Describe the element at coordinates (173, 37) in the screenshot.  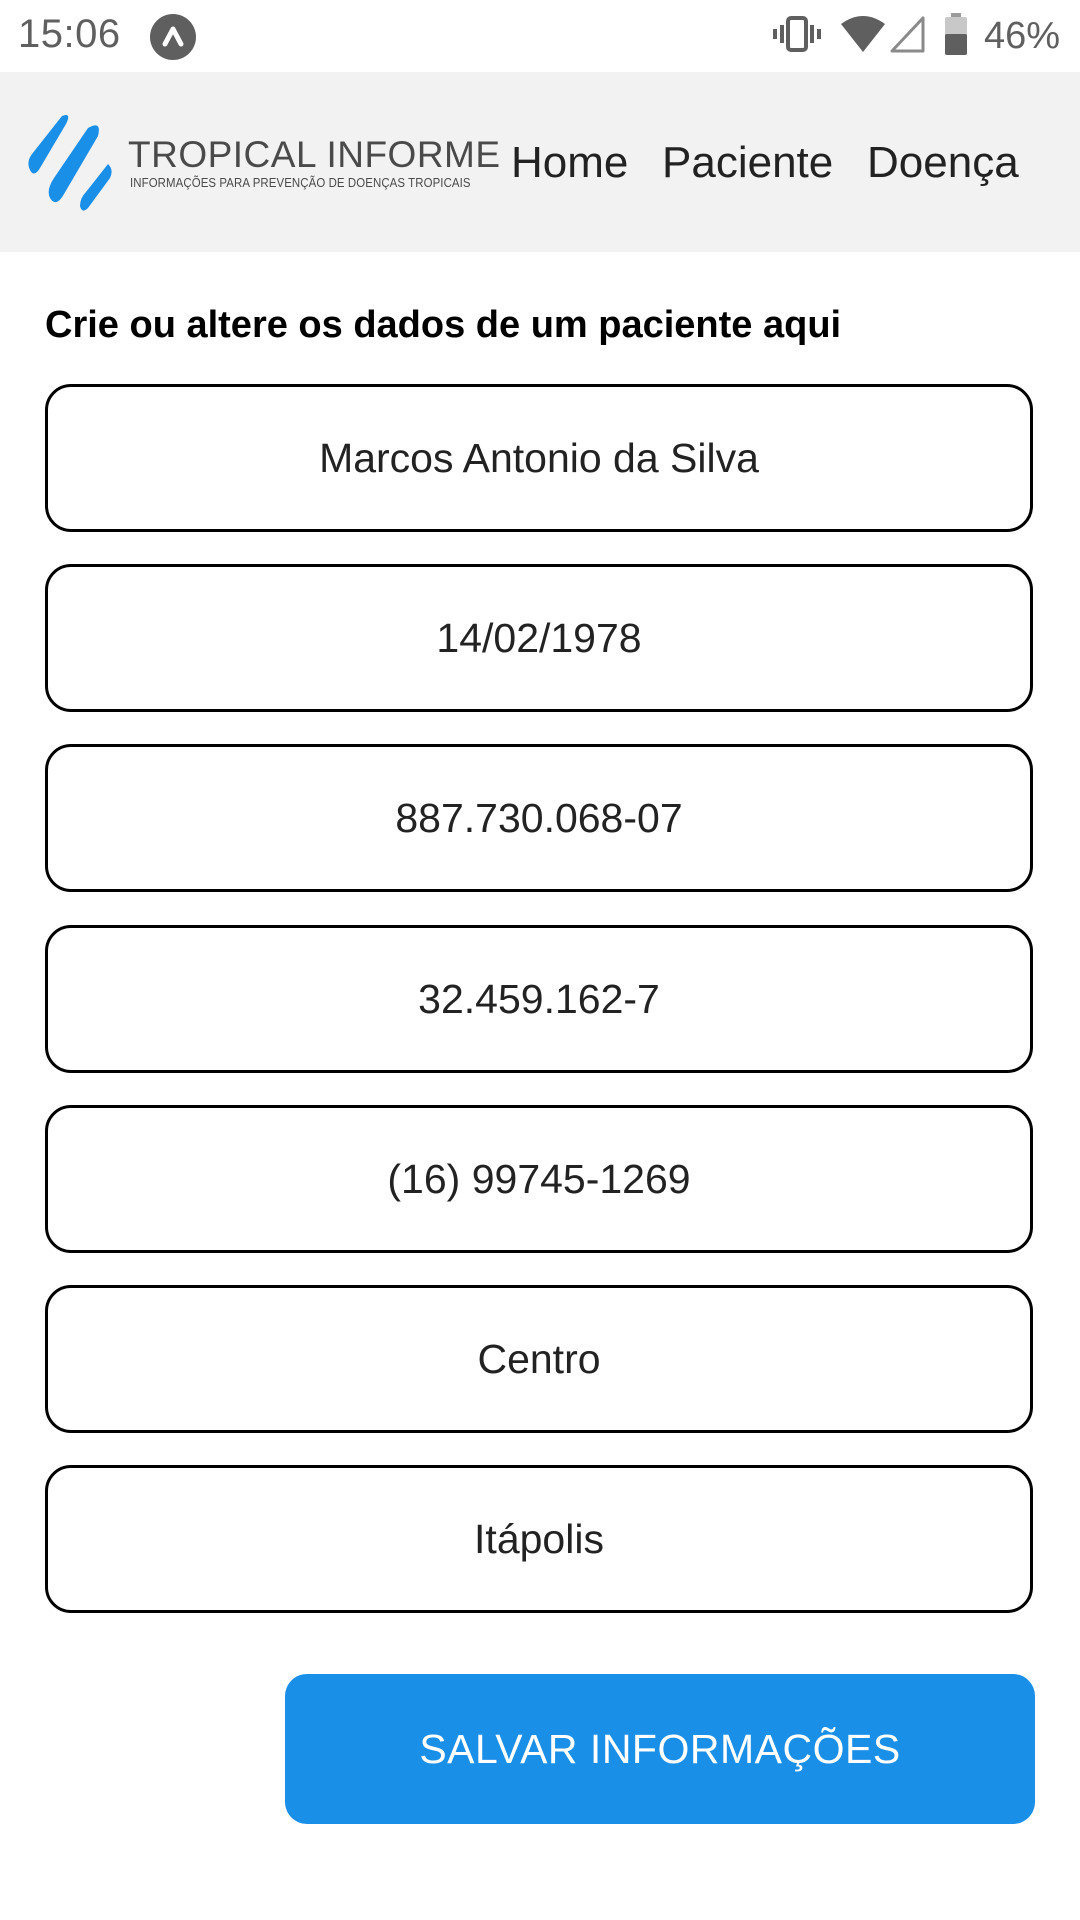
I see `app-notification-icon` at that location.